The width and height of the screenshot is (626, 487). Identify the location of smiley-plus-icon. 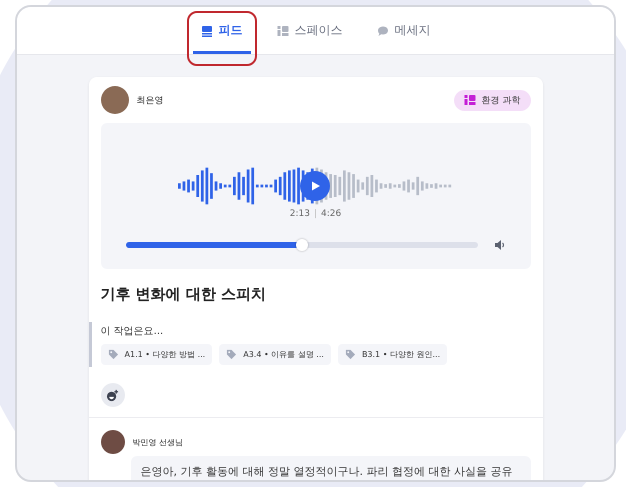
(112, 395).